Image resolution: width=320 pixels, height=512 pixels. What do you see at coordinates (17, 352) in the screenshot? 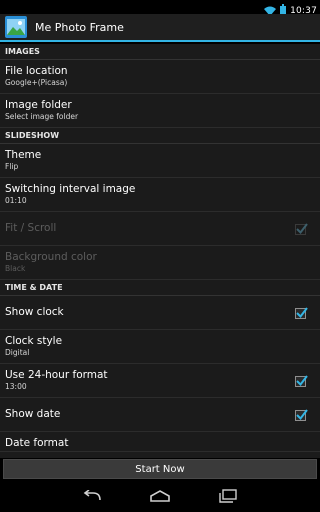
I see `pref-summary: Digital` at bounding box center [17, 352].